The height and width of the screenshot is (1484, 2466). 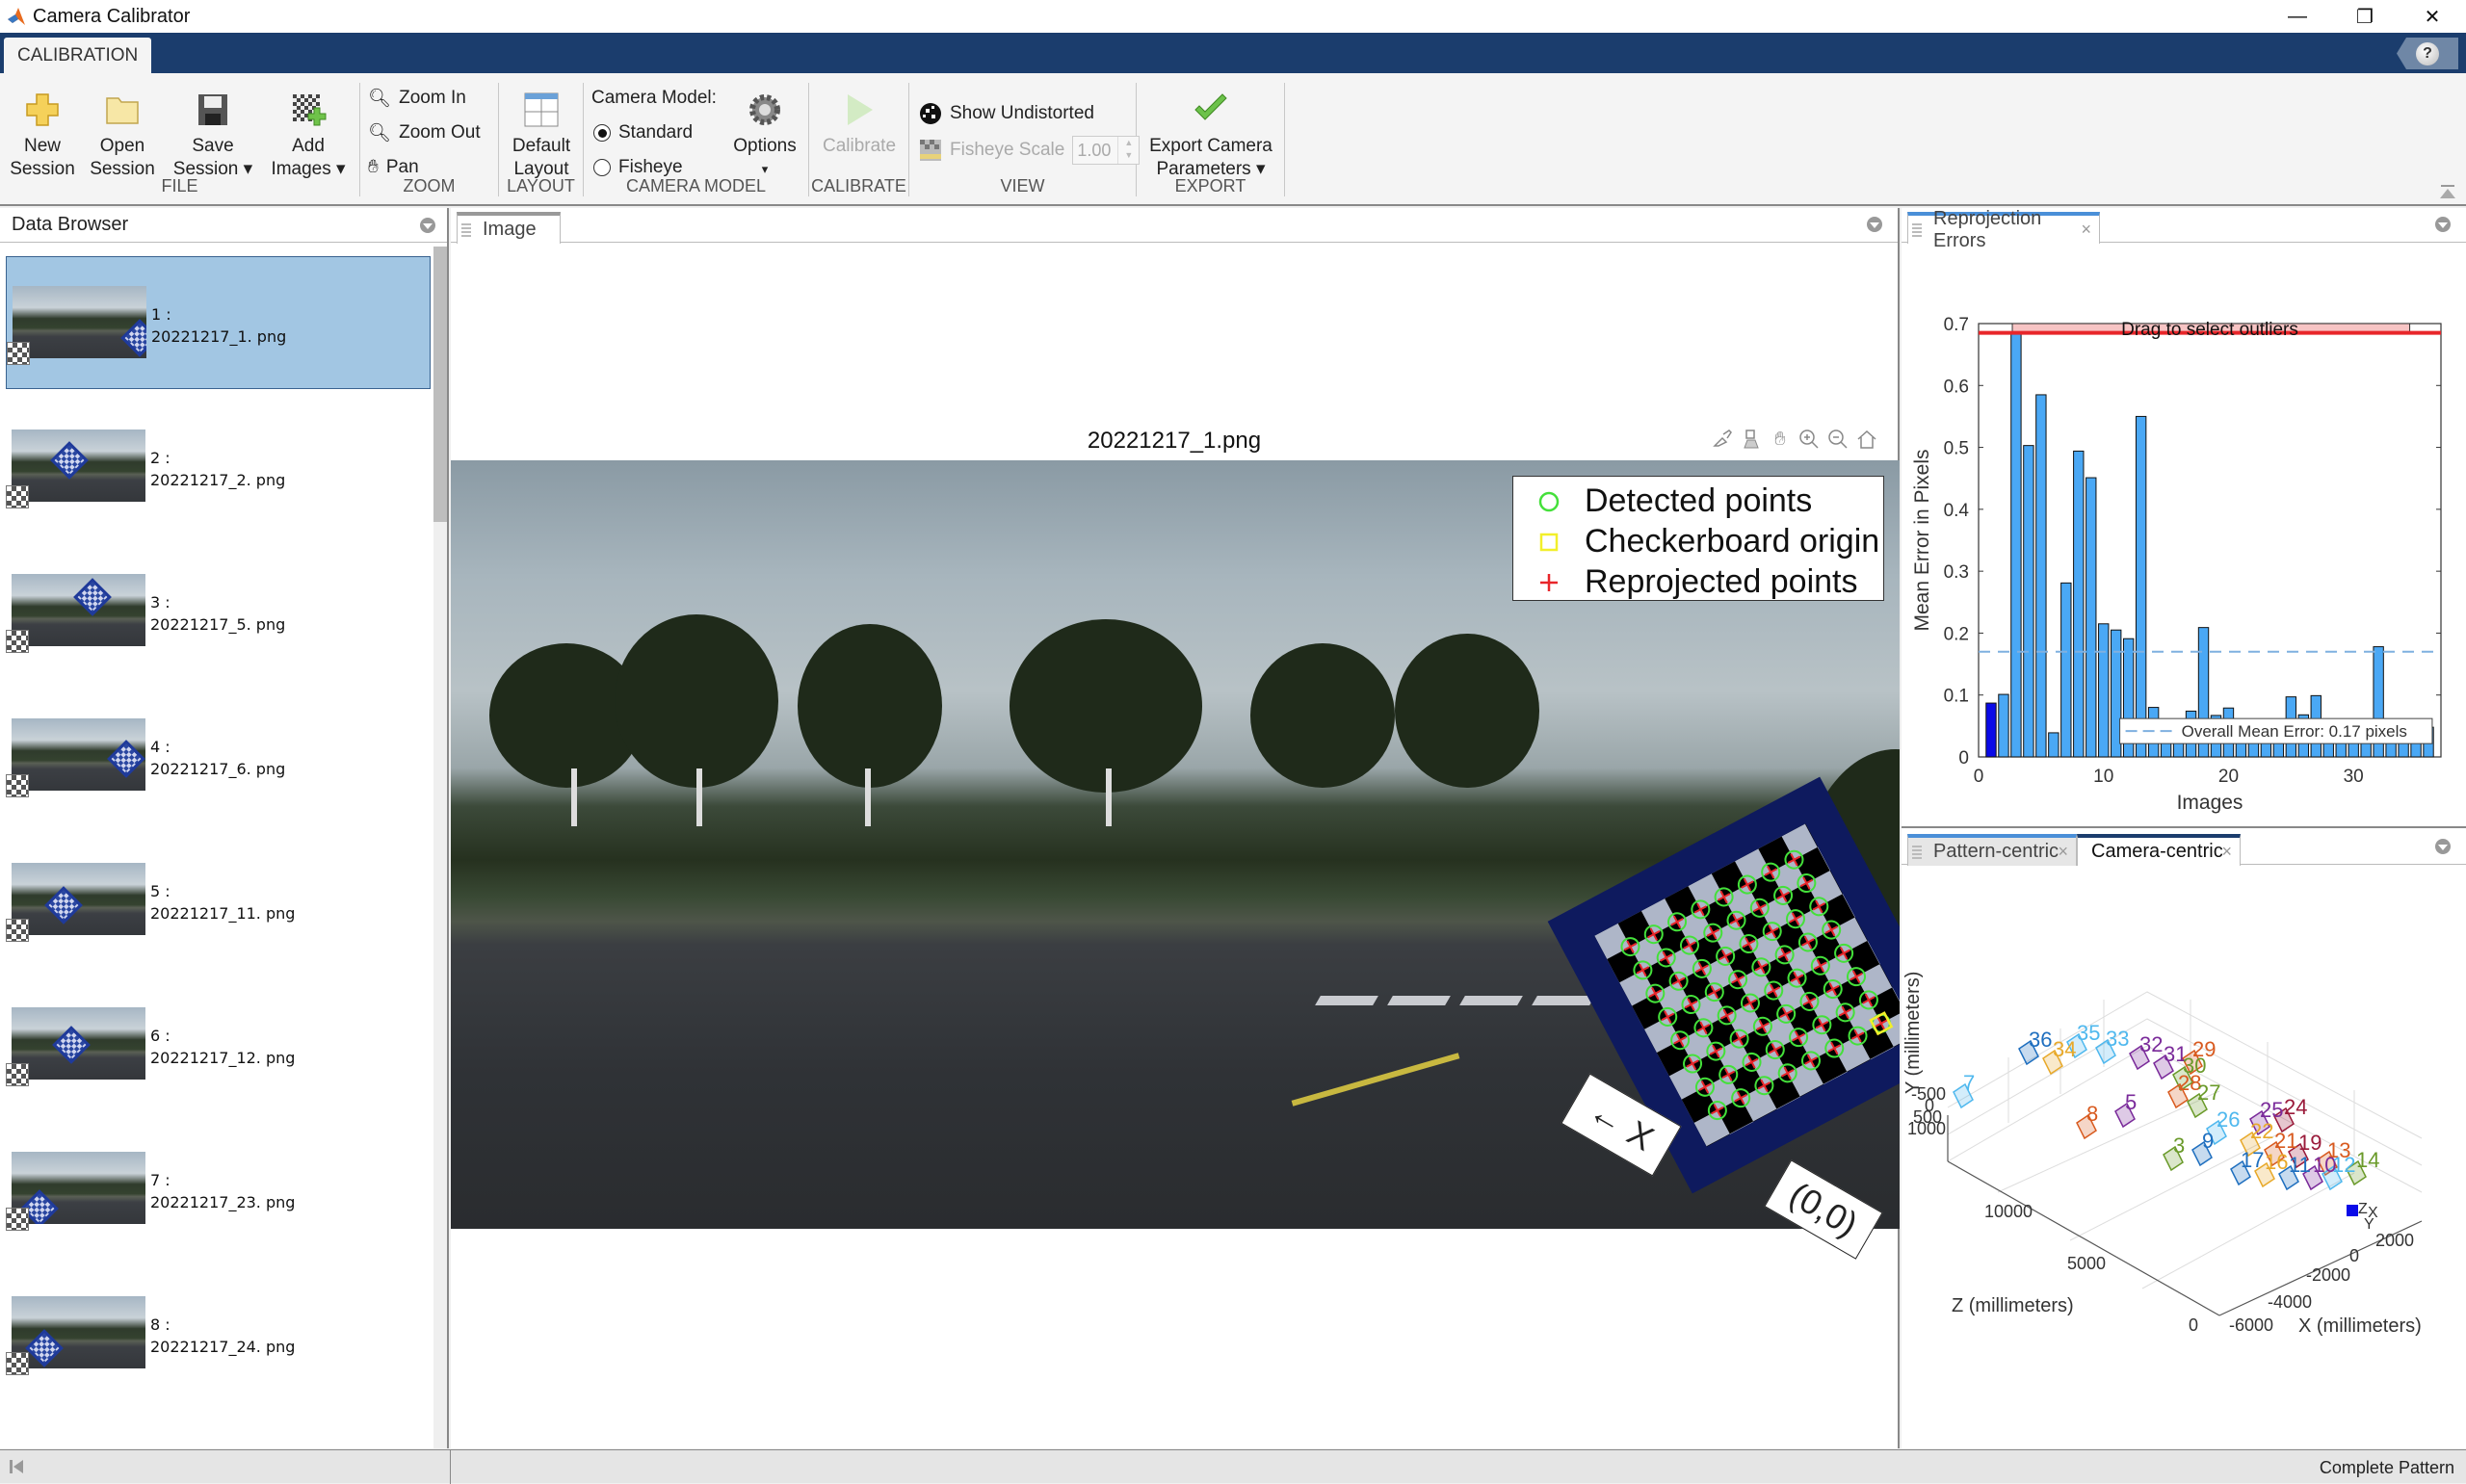 I want to click on options-button: Options ▾, so click(x=764, y=132).